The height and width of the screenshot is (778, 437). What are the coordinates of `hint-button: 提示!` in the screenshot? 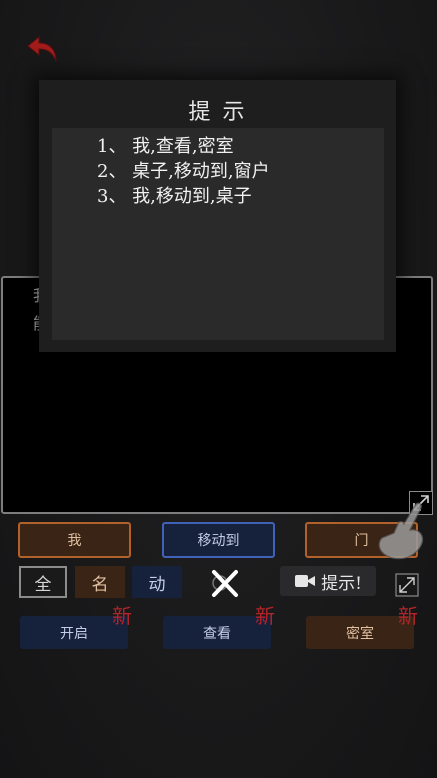 It's located at (328, 581).